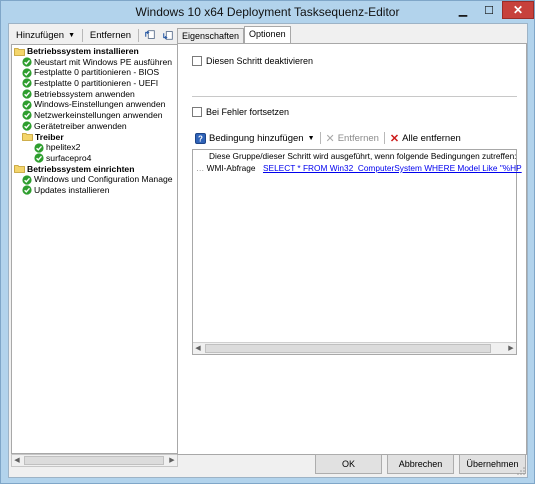 The height and width of the screenshot is (484, 535). I want to click on tree-item-label: surfacepro4, so click(69, 157).